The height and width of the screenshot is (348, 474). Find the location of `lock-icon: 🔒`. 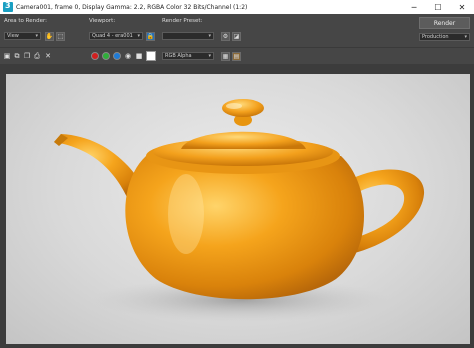

lock-icon: 🔒 is located at coordinates (150, 36).